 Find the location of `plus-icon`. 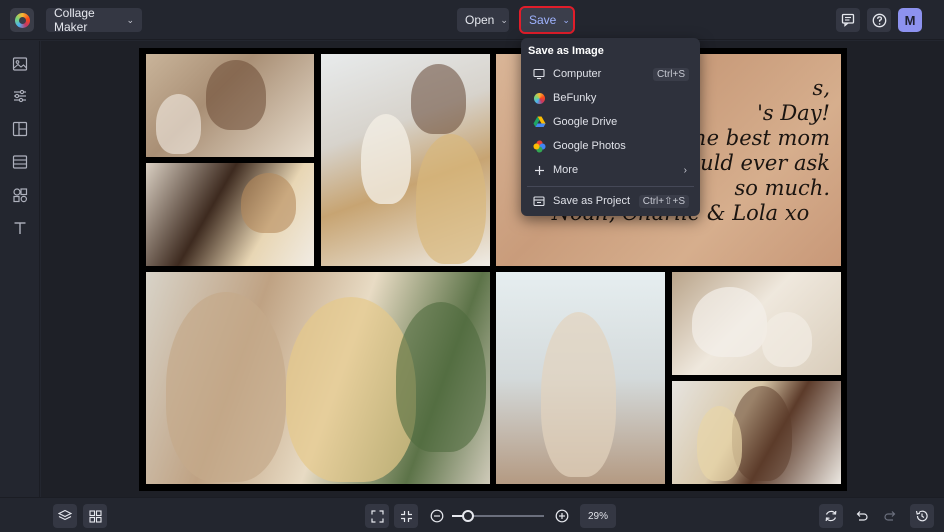

plus-icon is located at coordinates (539, 170).